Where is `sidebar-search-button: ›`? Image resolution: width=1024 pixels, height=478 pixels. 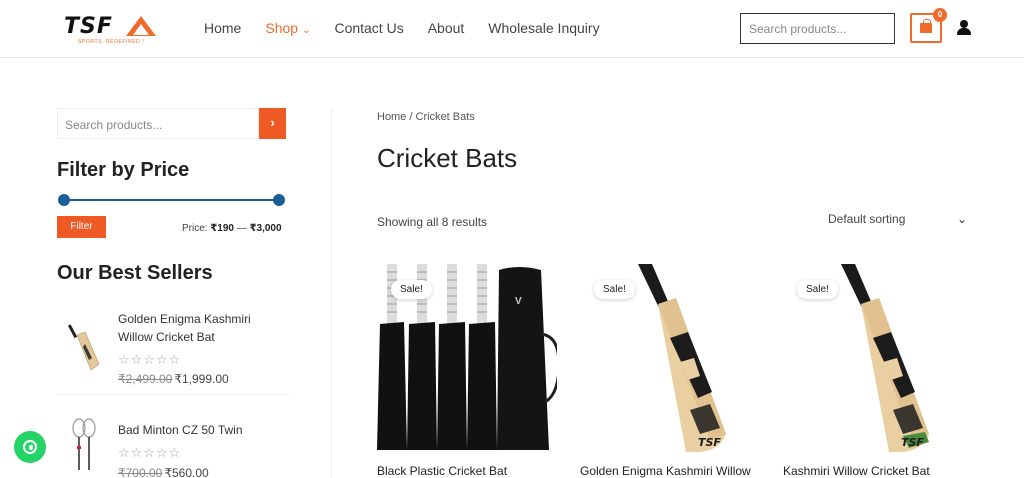
sidebar-search-button: › is located at coordinates (272, 123).